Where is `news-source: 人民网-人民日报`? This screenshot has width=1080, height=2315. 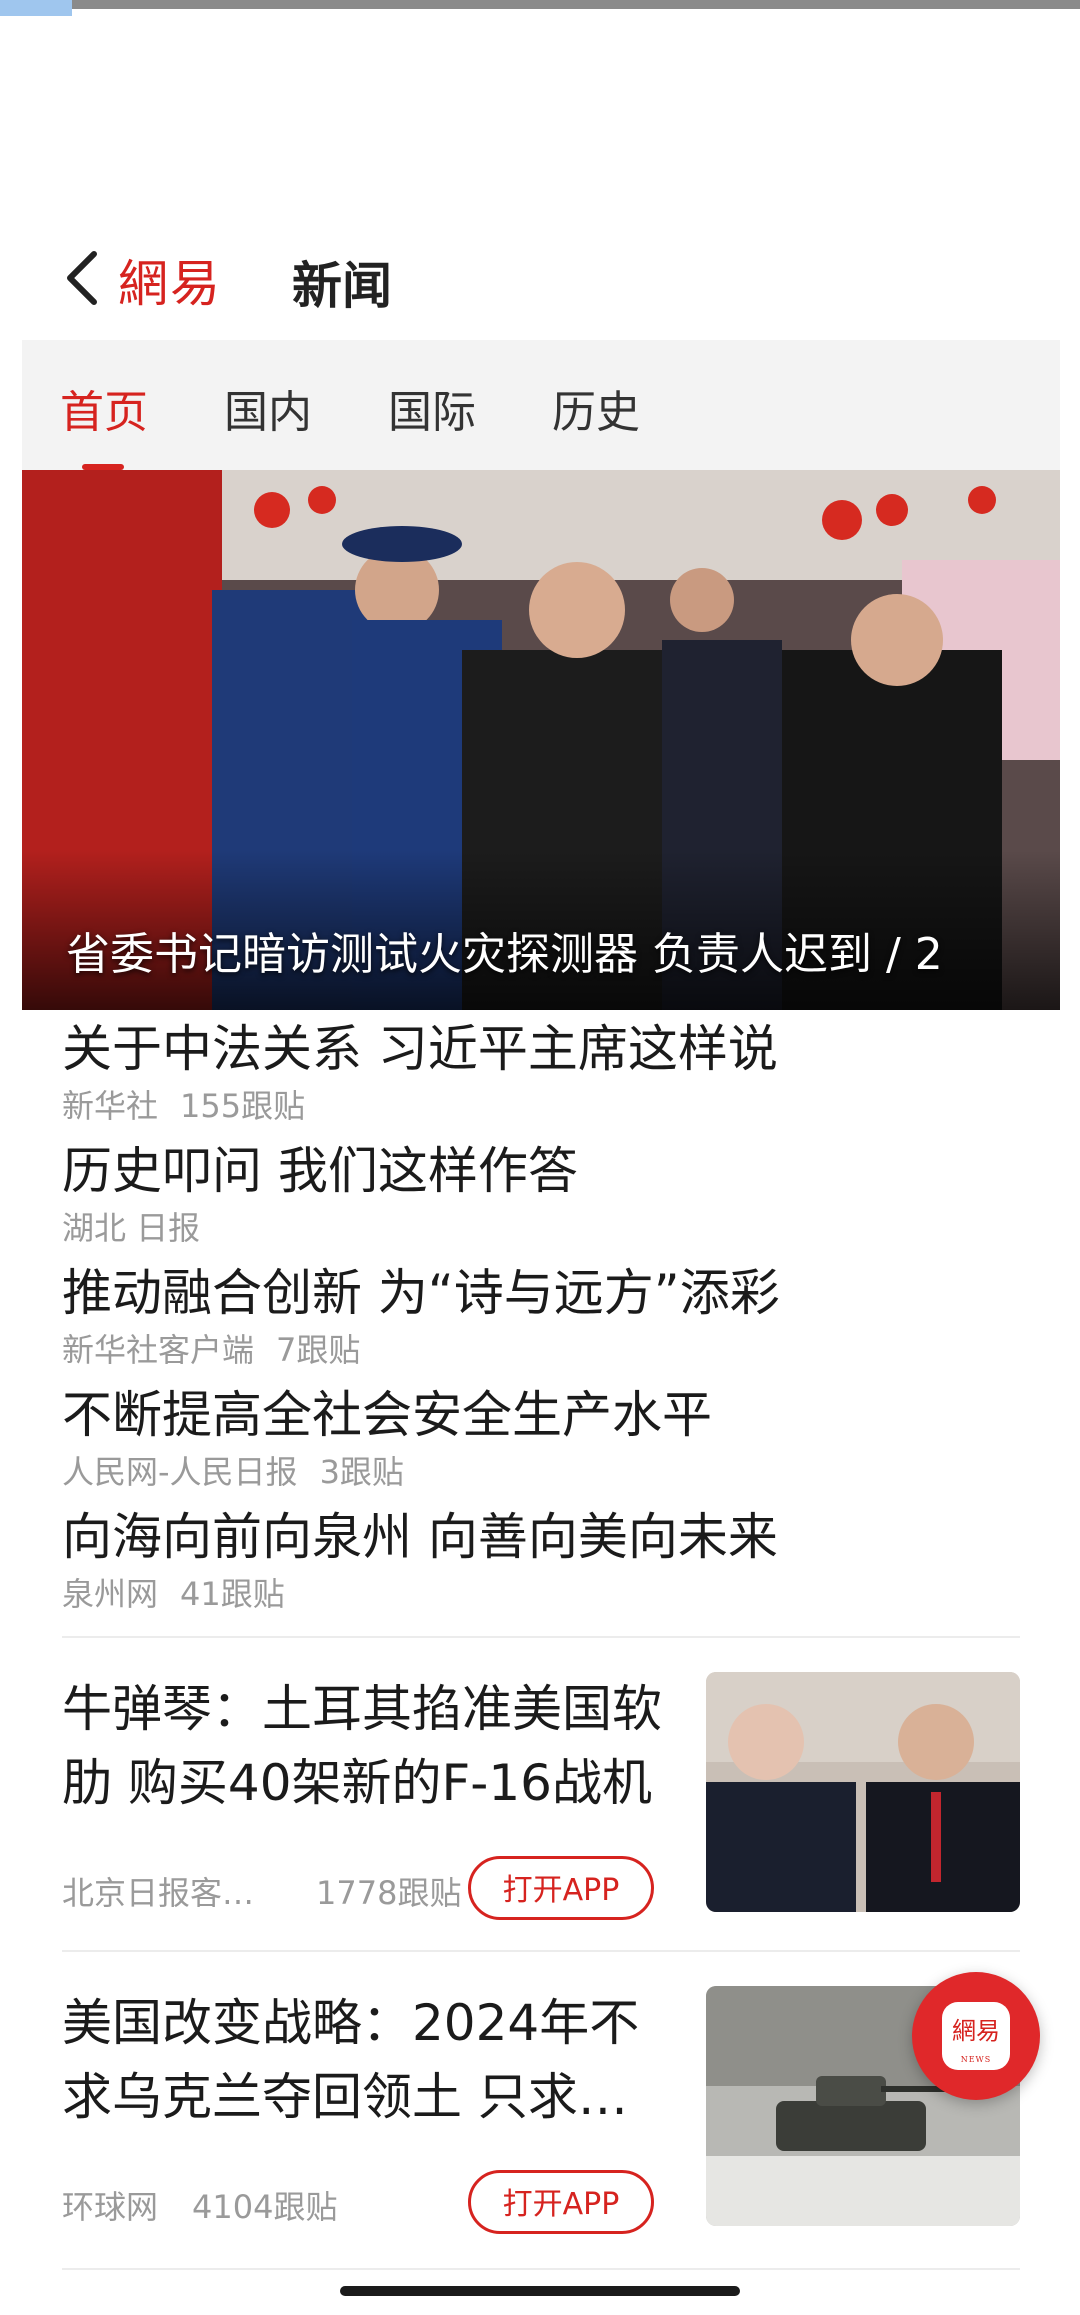 news-source: 人民网-人民日报 is located at coordinates (180, 1472).